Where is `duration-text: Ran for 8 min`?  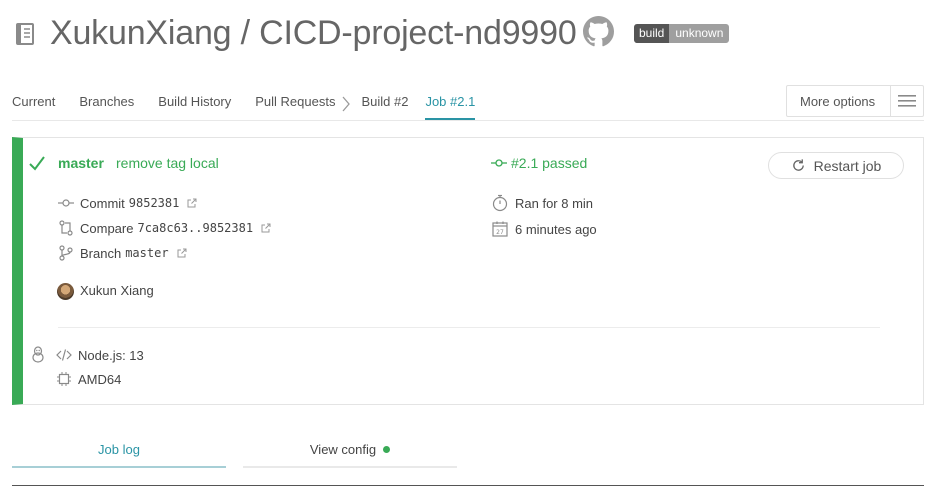 duration-text: Ran for 8 min is located at coordinates (554, 203).